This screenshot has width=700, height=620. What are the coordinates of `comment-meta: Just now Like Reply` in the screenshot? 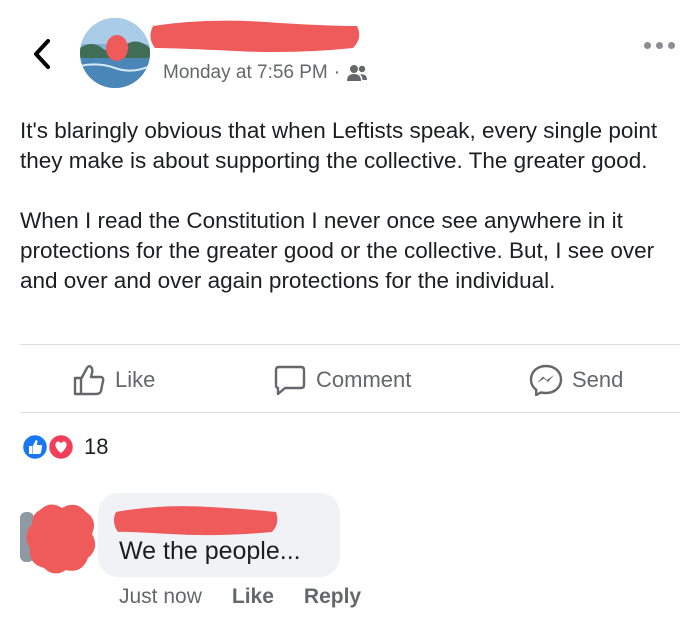 It's located at (240, 597).